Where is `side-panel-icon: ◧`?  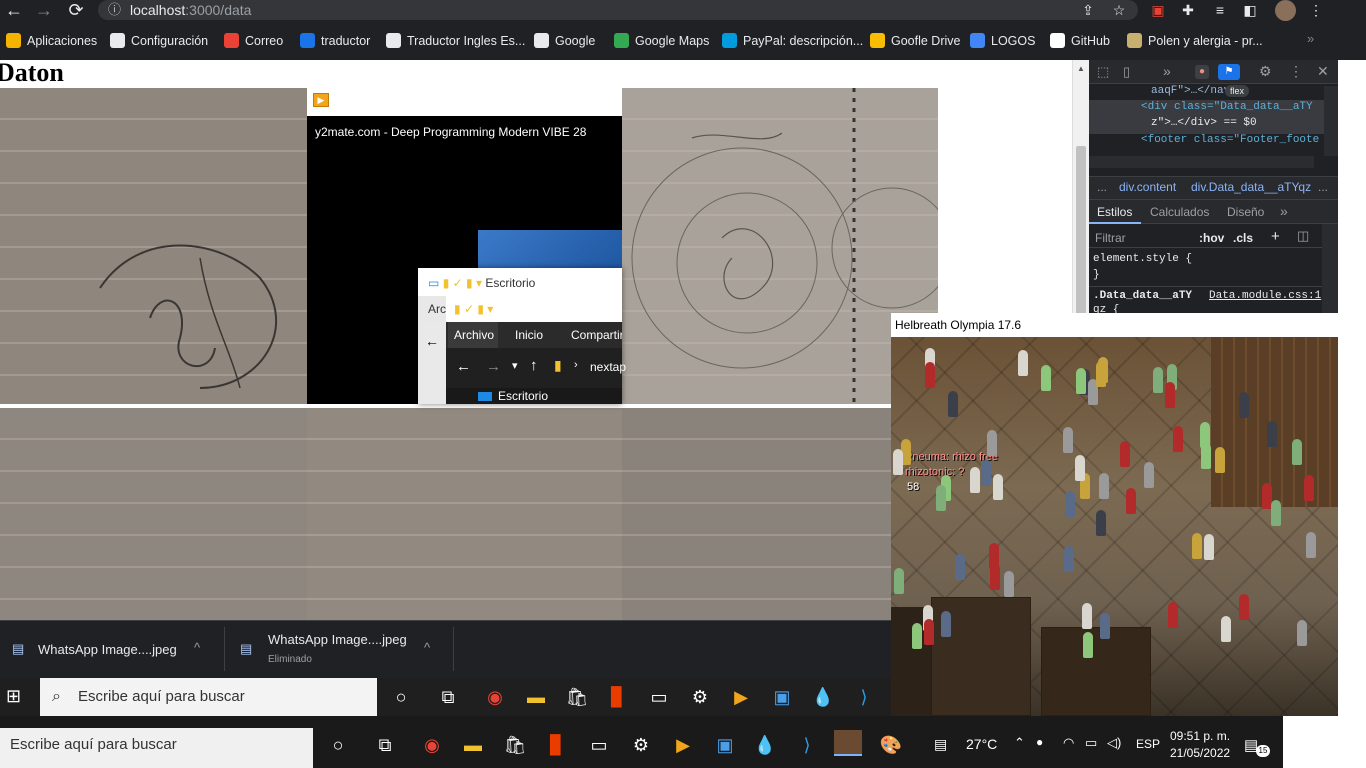
side-panel-icon: ◧ is located at coordinates (1250, 10).